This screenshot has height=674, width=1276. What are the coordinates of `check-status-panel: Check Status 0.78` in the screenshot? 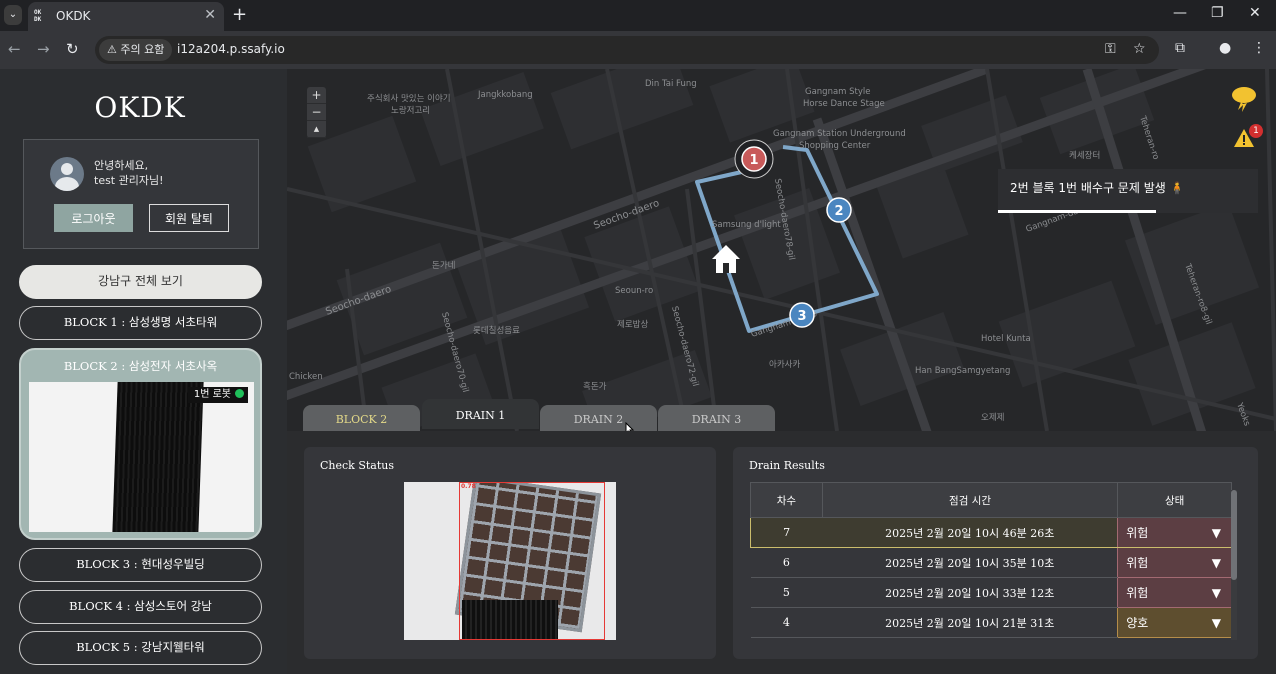 It's located at (510, 553).